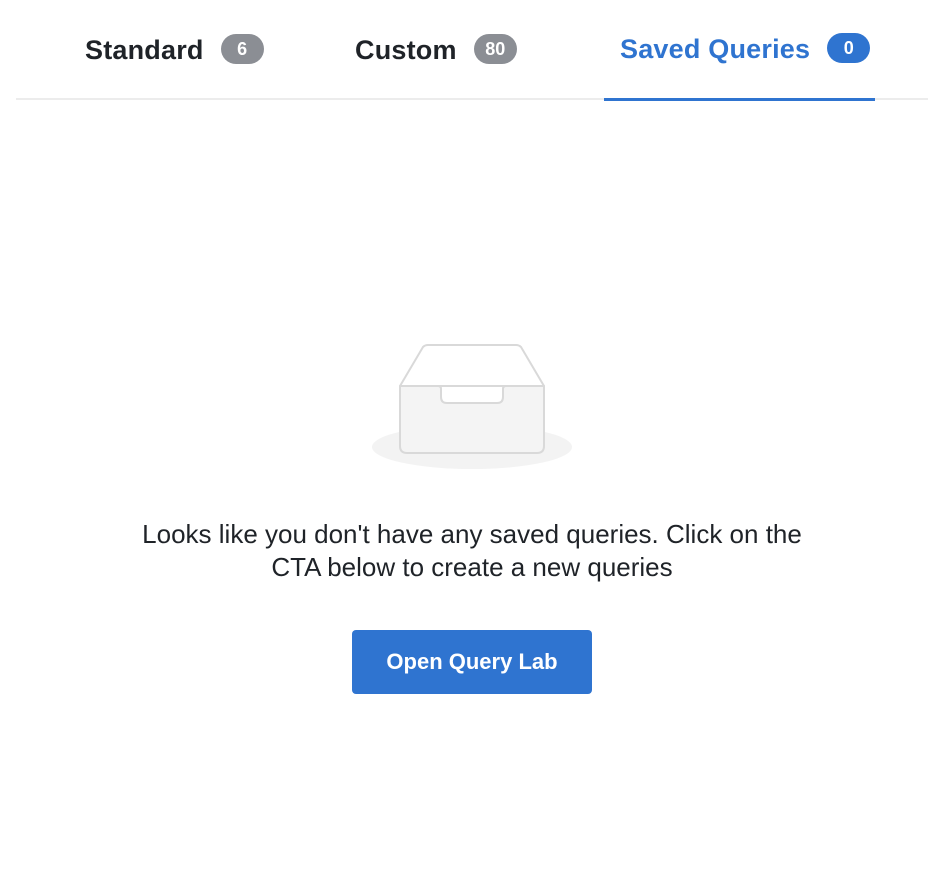 Image resolution: width=938 pixels, height=874 pixels. Describe the element at coordinates (472, 419) in the screenshot. I see `tray-front` at that location.